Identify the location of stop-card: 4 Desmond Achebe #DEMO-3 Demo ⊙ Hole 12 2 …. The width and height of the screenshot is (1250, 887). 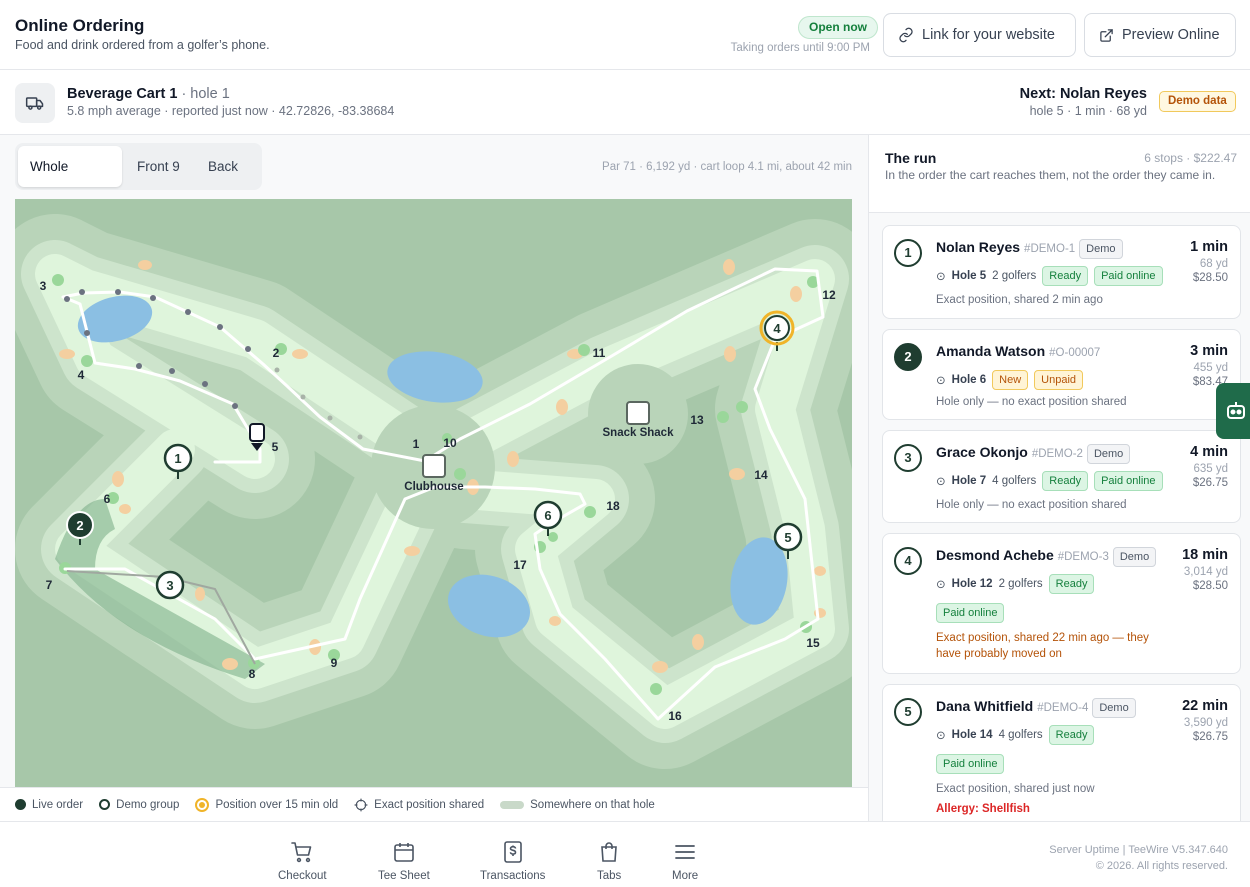
(1061, 603).